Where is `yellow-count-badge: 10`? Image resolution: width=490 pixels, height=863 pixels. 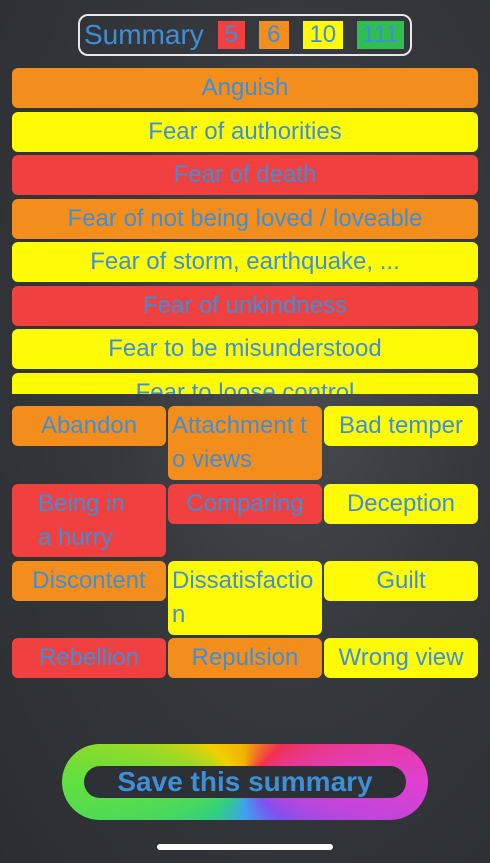
yellow-count-badge: 10 is located at coordinates (322, 35).